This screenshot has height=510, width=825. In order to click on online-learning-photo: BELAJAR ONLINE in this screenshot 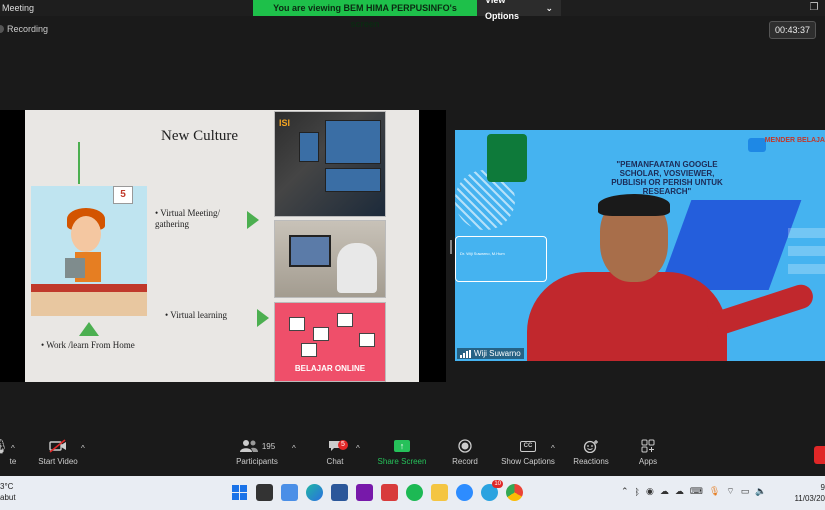, I will do `click(330, 342)`.